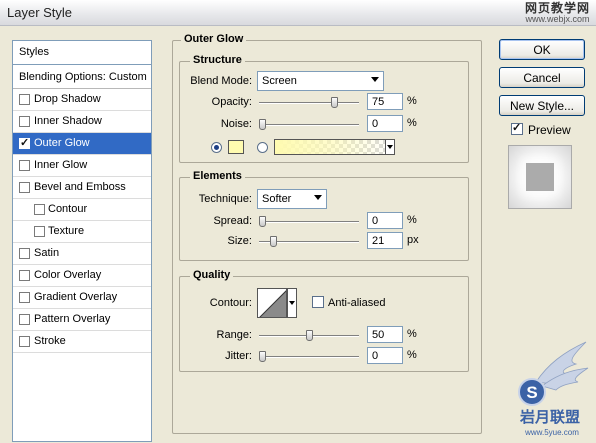 The image size is (596, 443). I want to click on contour-curve-icon, so click(272, 303).